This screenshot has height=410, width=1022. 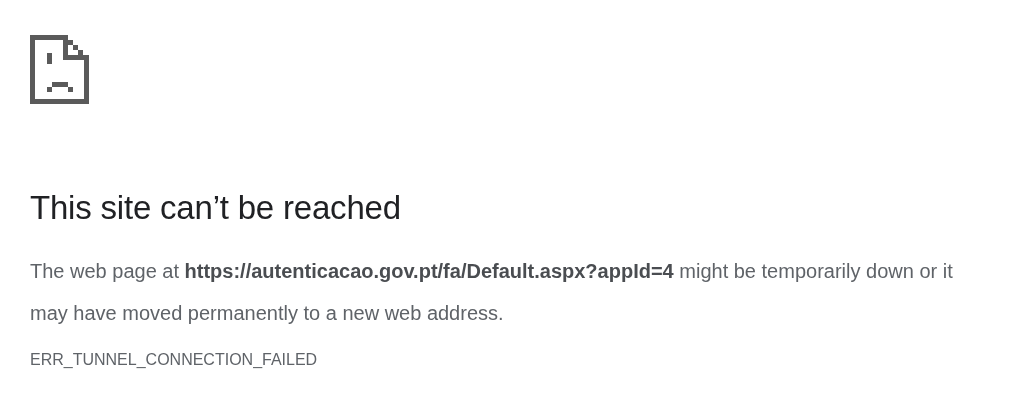 What do you see at coordinates (492, 292) in the screenshot?
I see `error-message: The web page at https://autenticacao.gov.pt/fa/Default.aspx?appId=4 might be temporarily down or it may have moved permanently to a new web address.` at bounding box center [492, 292].